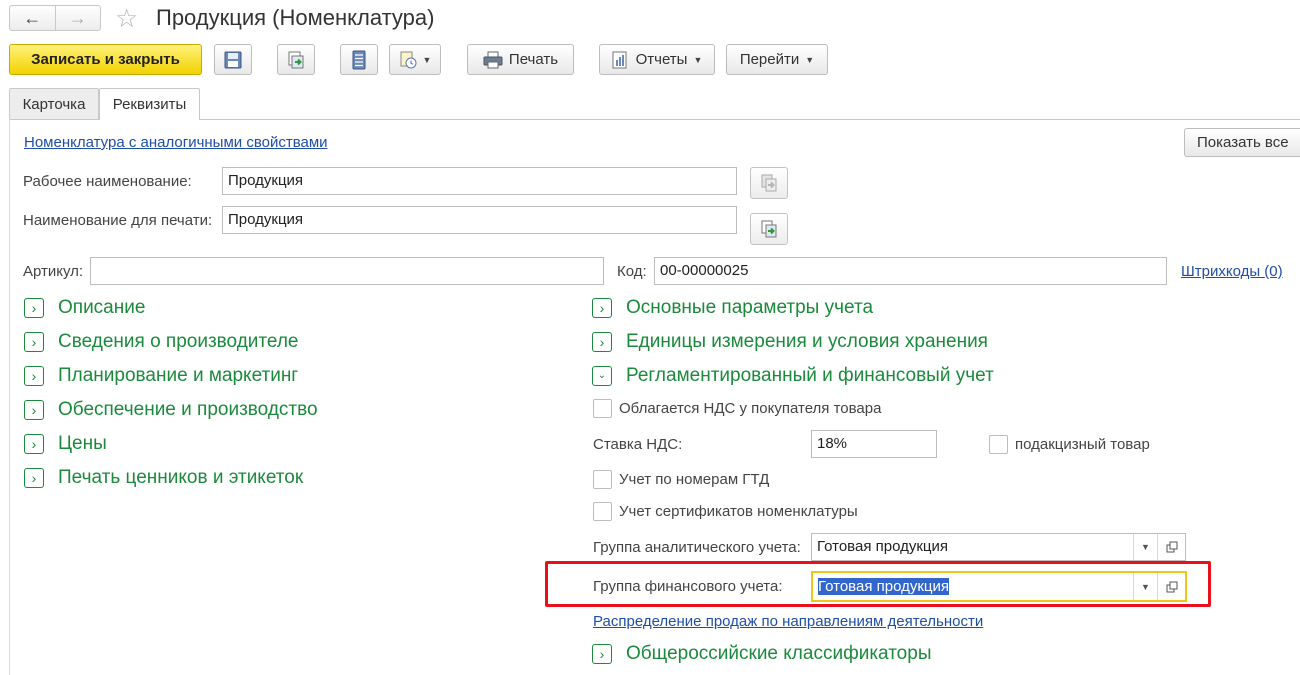 This screenshot has width=1300, height=675. What do you see at coordinates (697, 547) in the screenshot?
I see `analytic-group-label: Группа аналитического учета:` at bounding box center [697, 547].